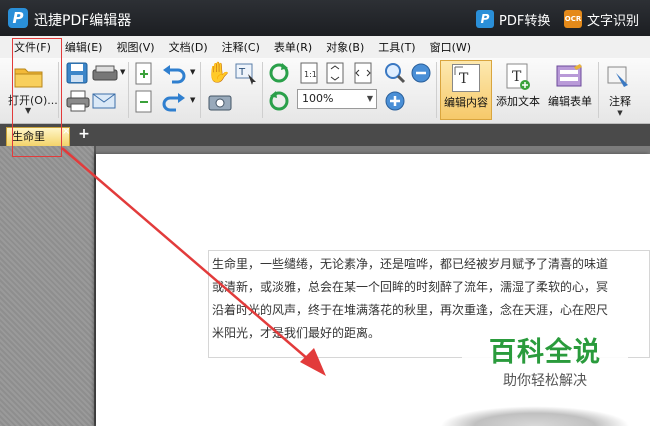 This screenshot has width=650, height=426. I want to click on edit-content-label: 编辑内容, so click(466, 102).